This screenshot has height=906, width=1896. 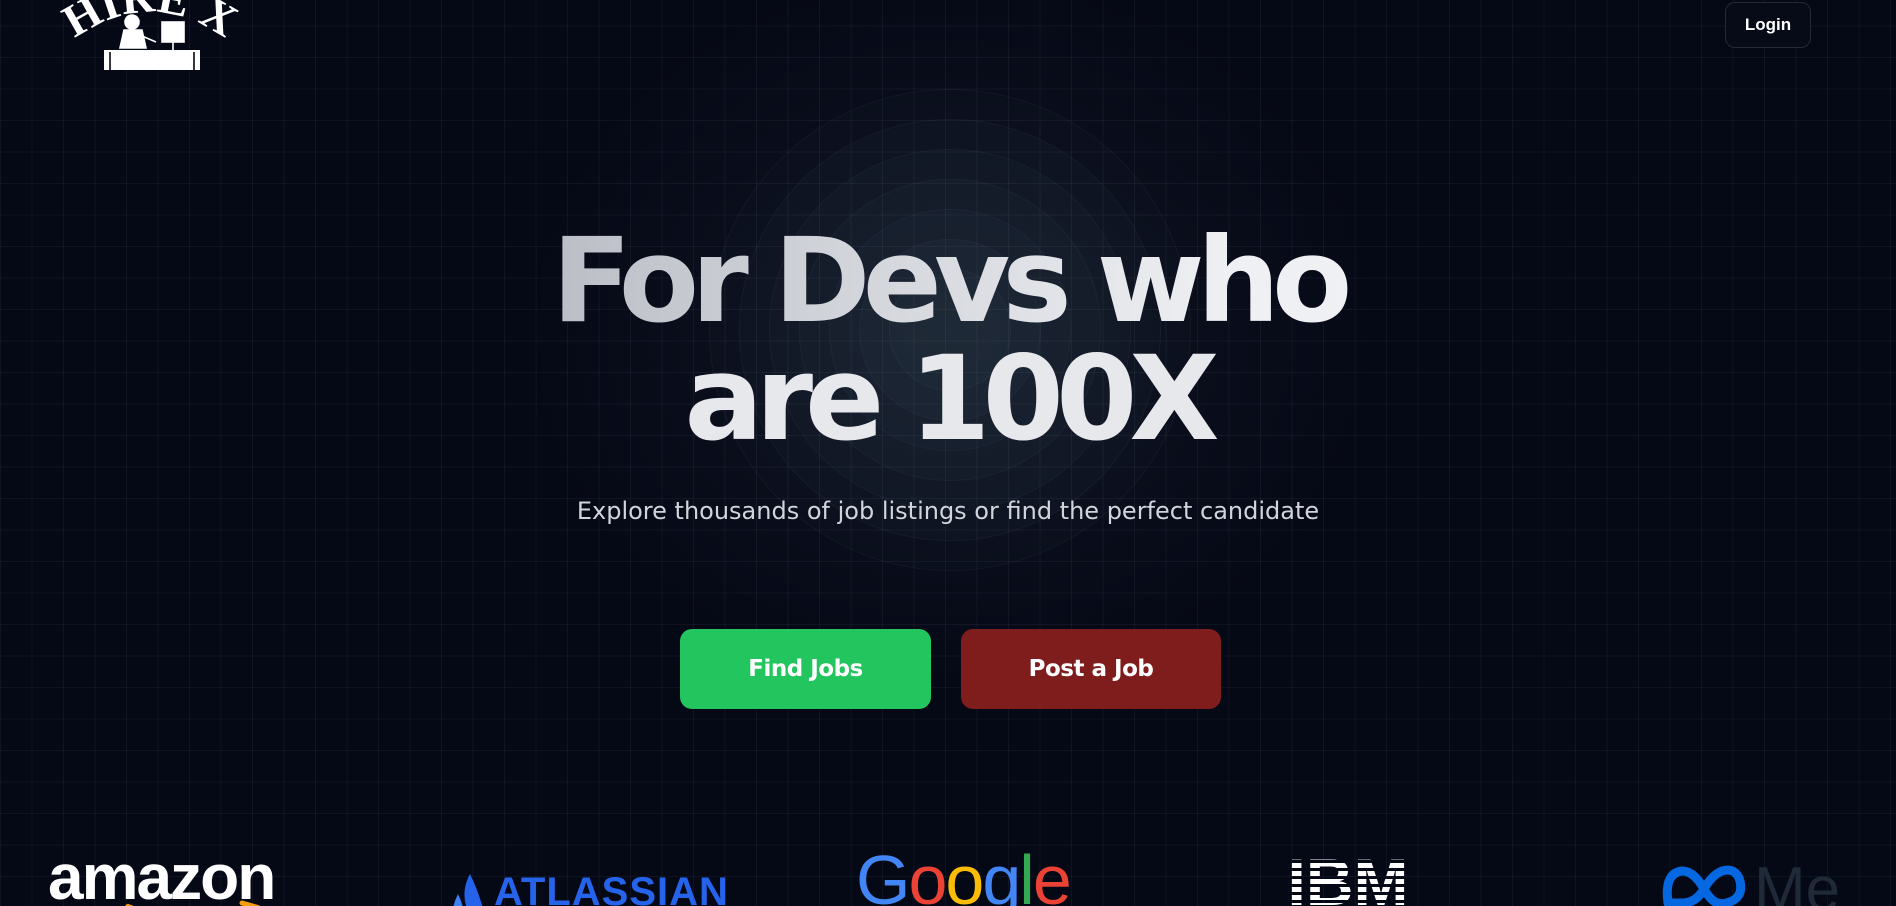 What do you see at coordinates (468, 890) in the screenshot?
I see `atlassian-mark-icon` at bounding box center [468, 890].